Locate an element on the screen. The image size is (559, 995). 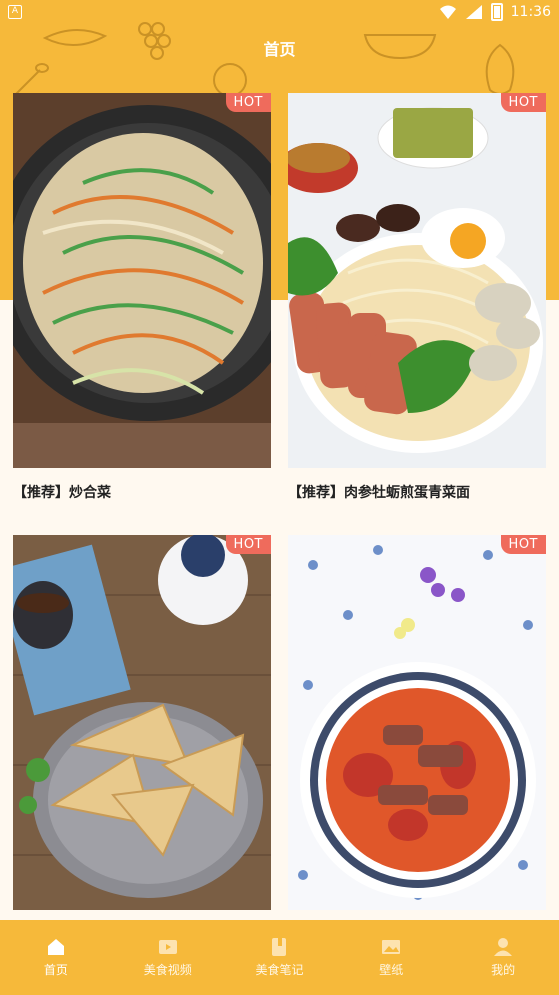
page-title: 首页 is located at coordinates (279, 49).